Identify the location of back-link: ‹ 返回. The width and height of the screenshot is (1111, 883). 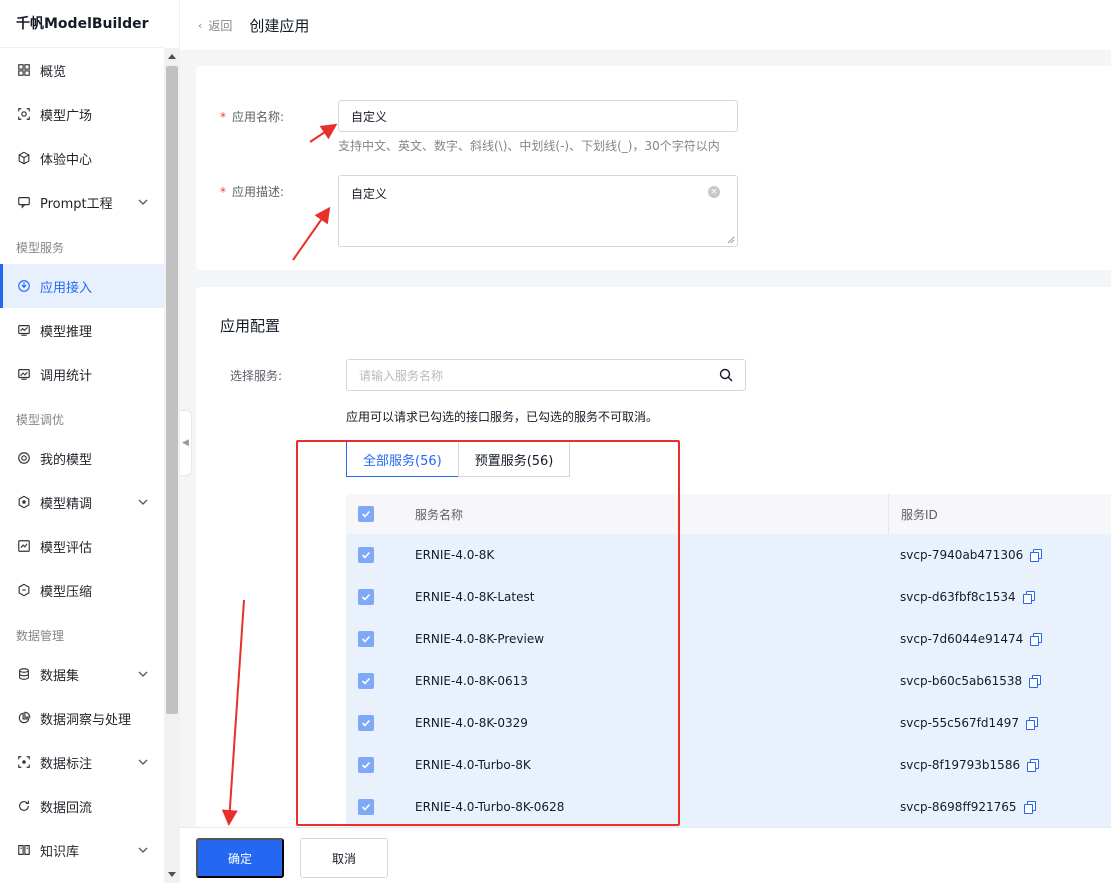
(215, 25).